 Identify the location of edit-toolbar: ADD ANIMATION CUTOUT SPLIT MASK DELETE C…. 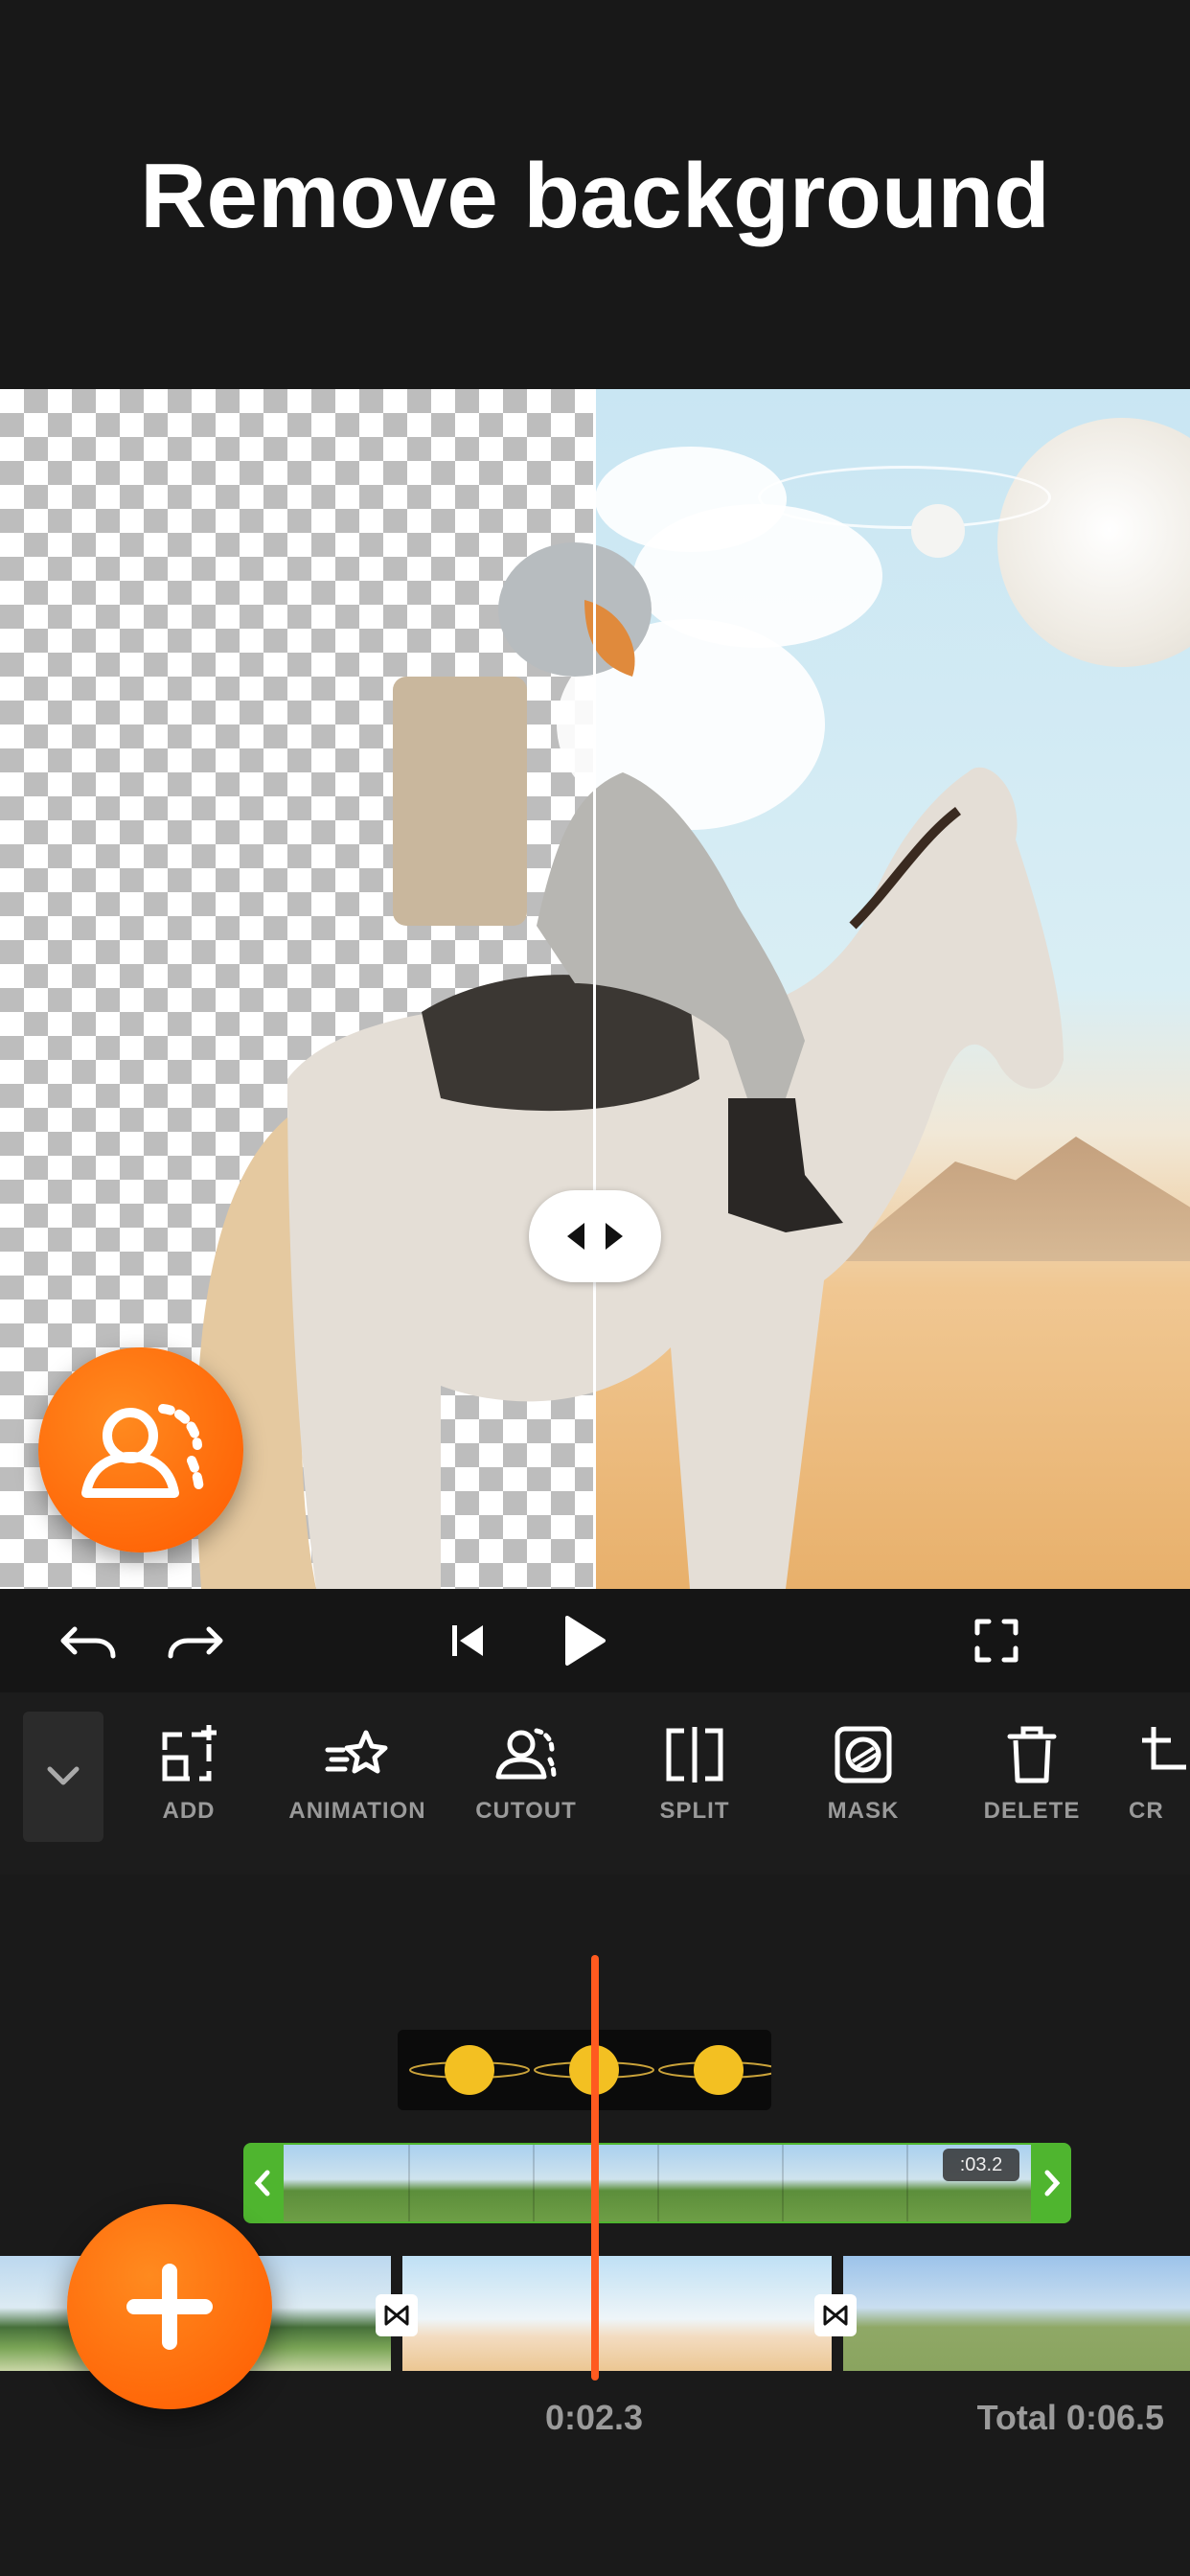
(595, 1783).